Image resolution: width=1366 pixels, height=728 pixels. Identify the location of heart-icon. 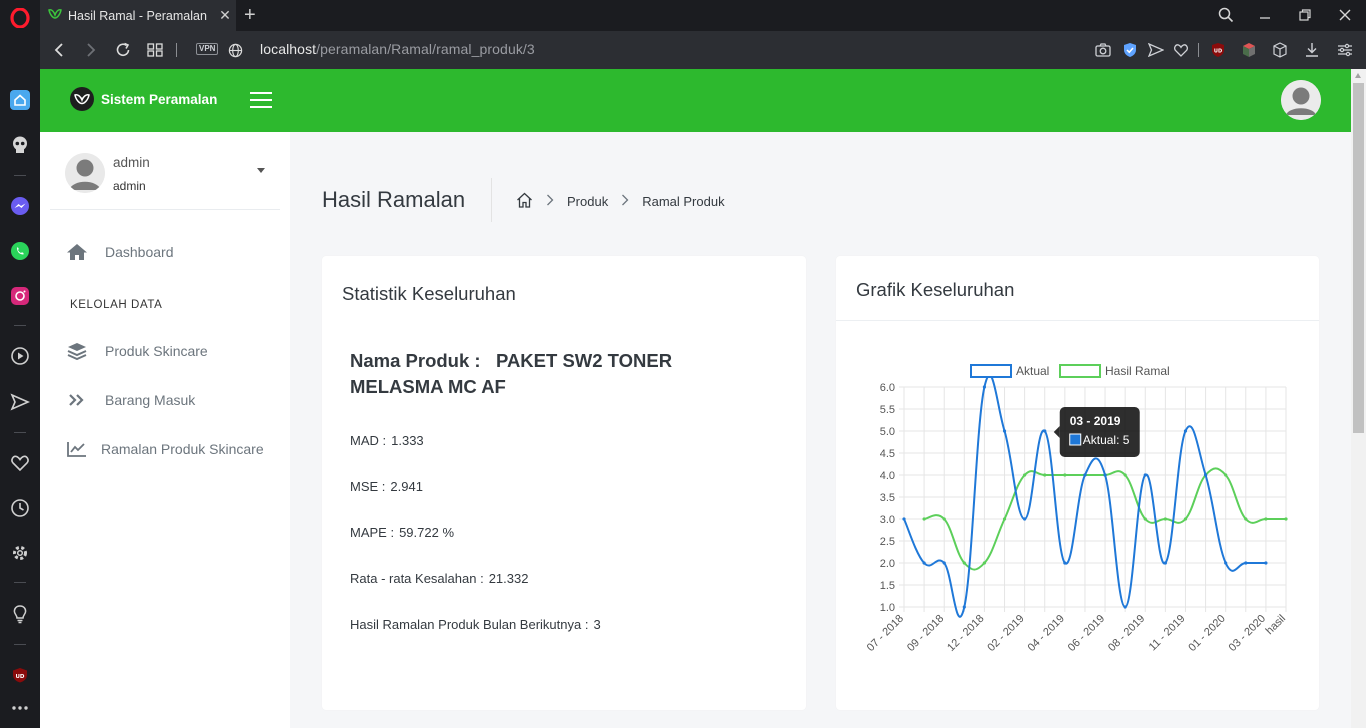
(20, 463).